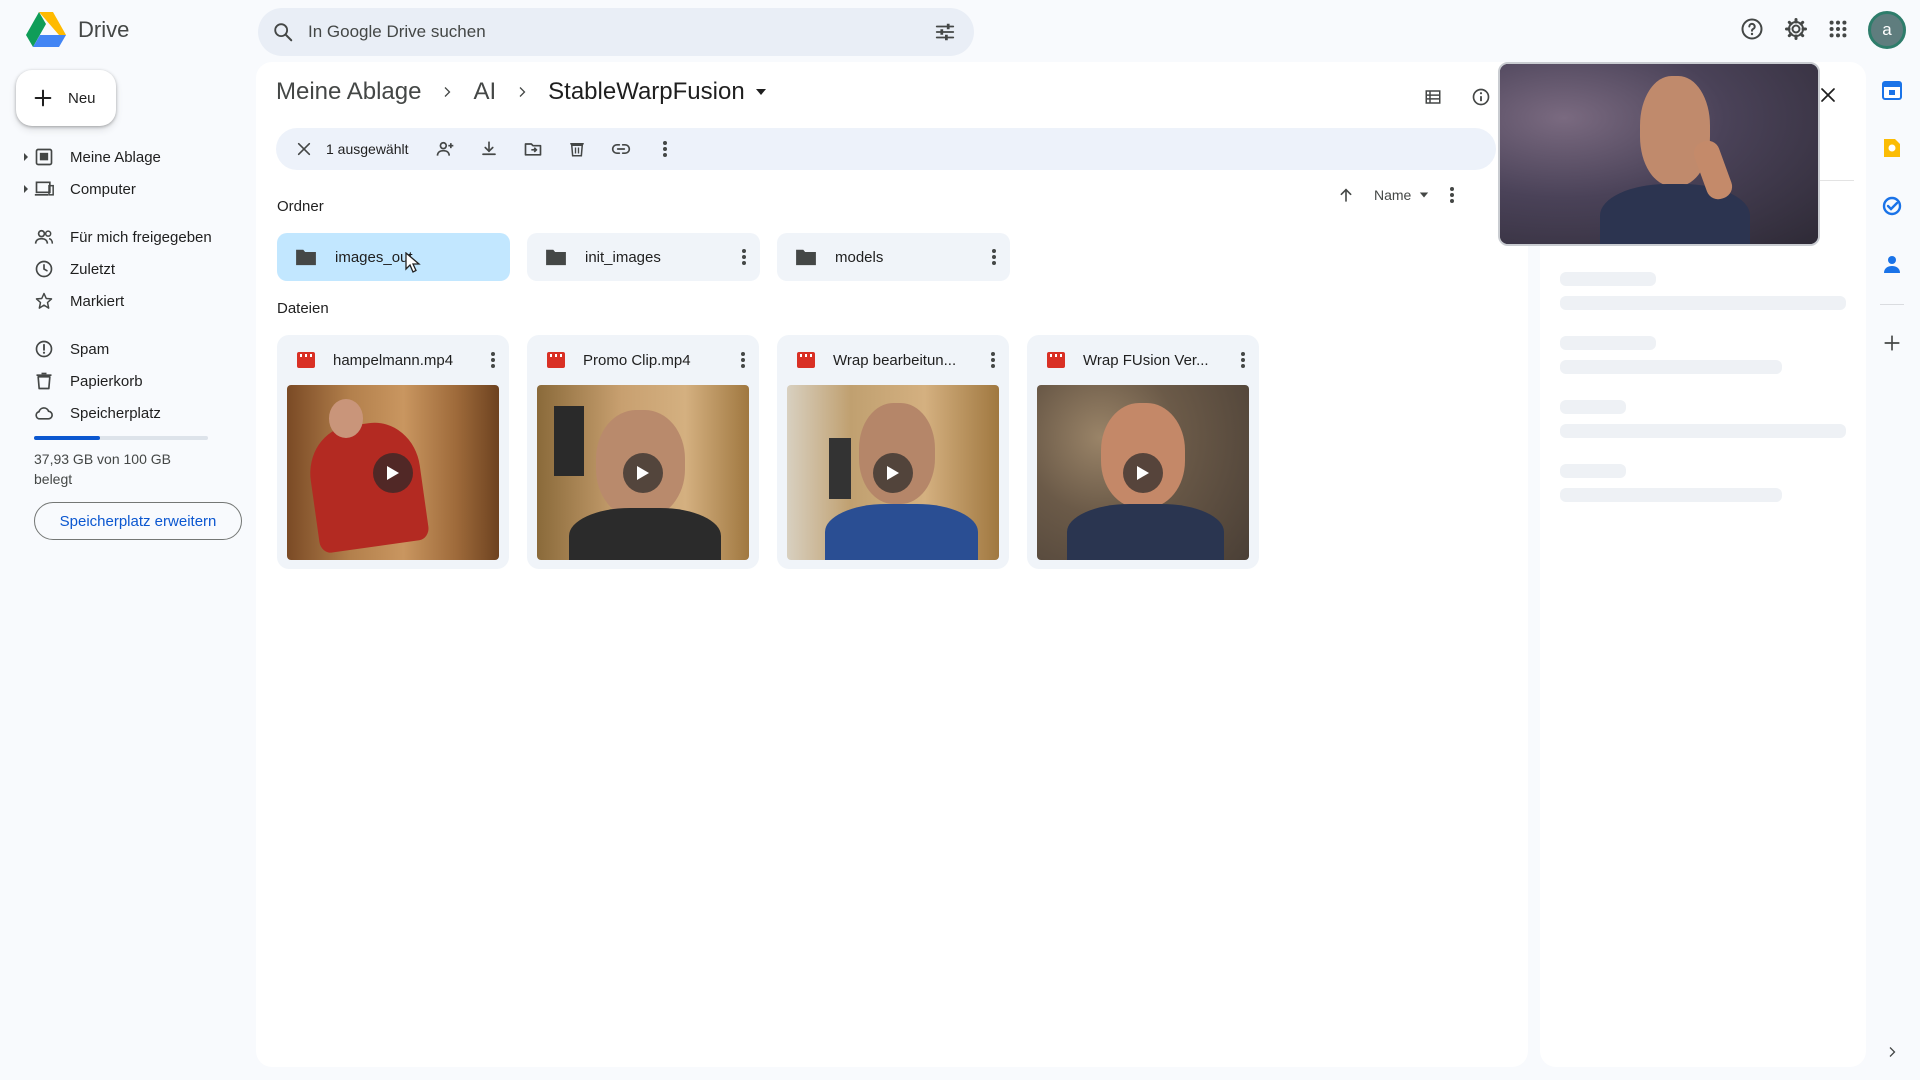 This screenshot has width=1920, height=1080. I want to click on calendar-icon, so click(1892, 90).